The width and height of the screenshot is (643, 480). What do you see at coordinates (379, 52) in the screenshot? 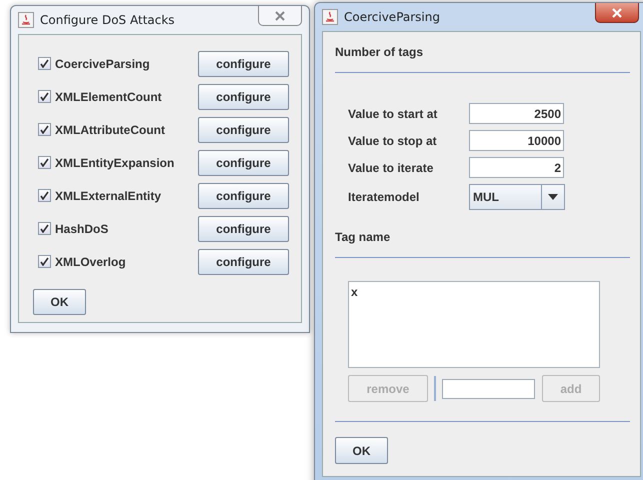
I see `section-heading: Number of tags` at bounding box center [379, 52].